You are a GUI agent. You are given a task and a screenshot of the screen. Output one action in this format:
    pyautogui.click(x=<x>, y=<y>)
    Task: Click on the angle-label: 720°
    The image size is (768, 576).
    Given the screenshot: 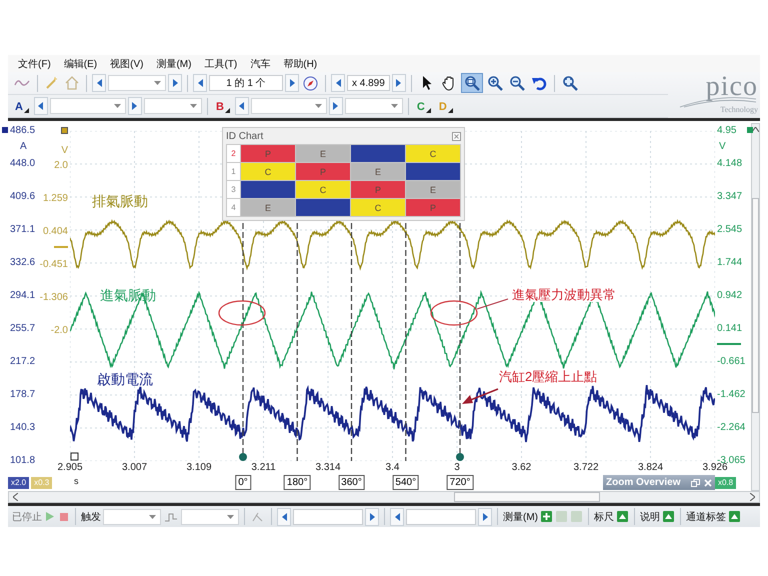 What is the action you would take?
    pyautogui.click(x=460, y=482)
    